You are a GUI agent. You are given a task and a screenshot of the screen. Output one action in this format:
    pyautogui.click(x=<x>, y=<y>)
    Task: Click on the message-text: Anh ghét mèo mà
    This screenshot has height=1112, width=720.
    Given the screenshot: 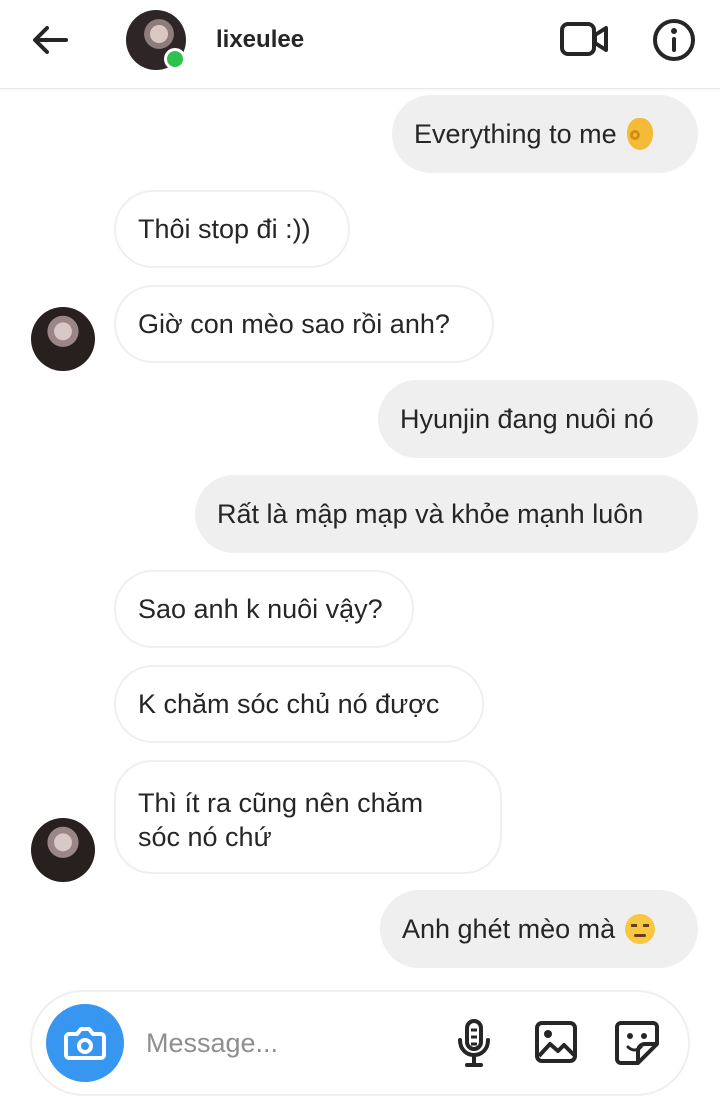 What is the action you would take?
    pyautogui.click(x=509, y=929)
    